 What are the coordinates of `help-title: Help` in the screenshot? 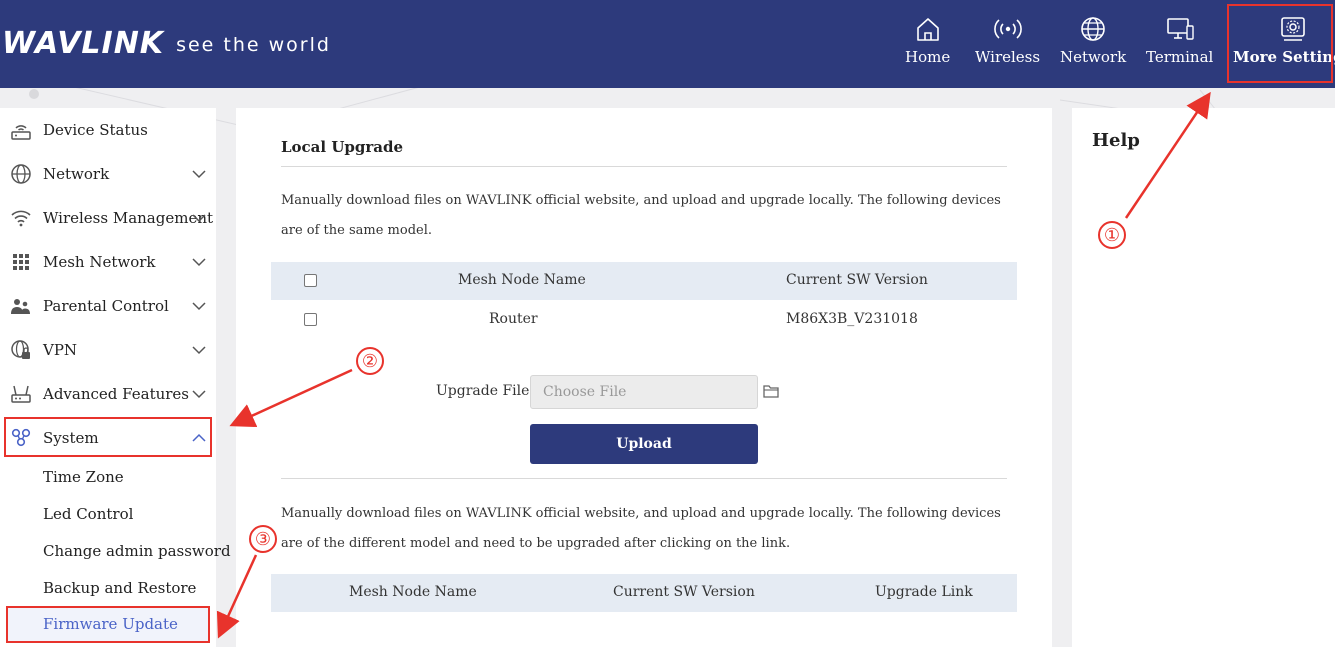 It's located at (1116, 140).